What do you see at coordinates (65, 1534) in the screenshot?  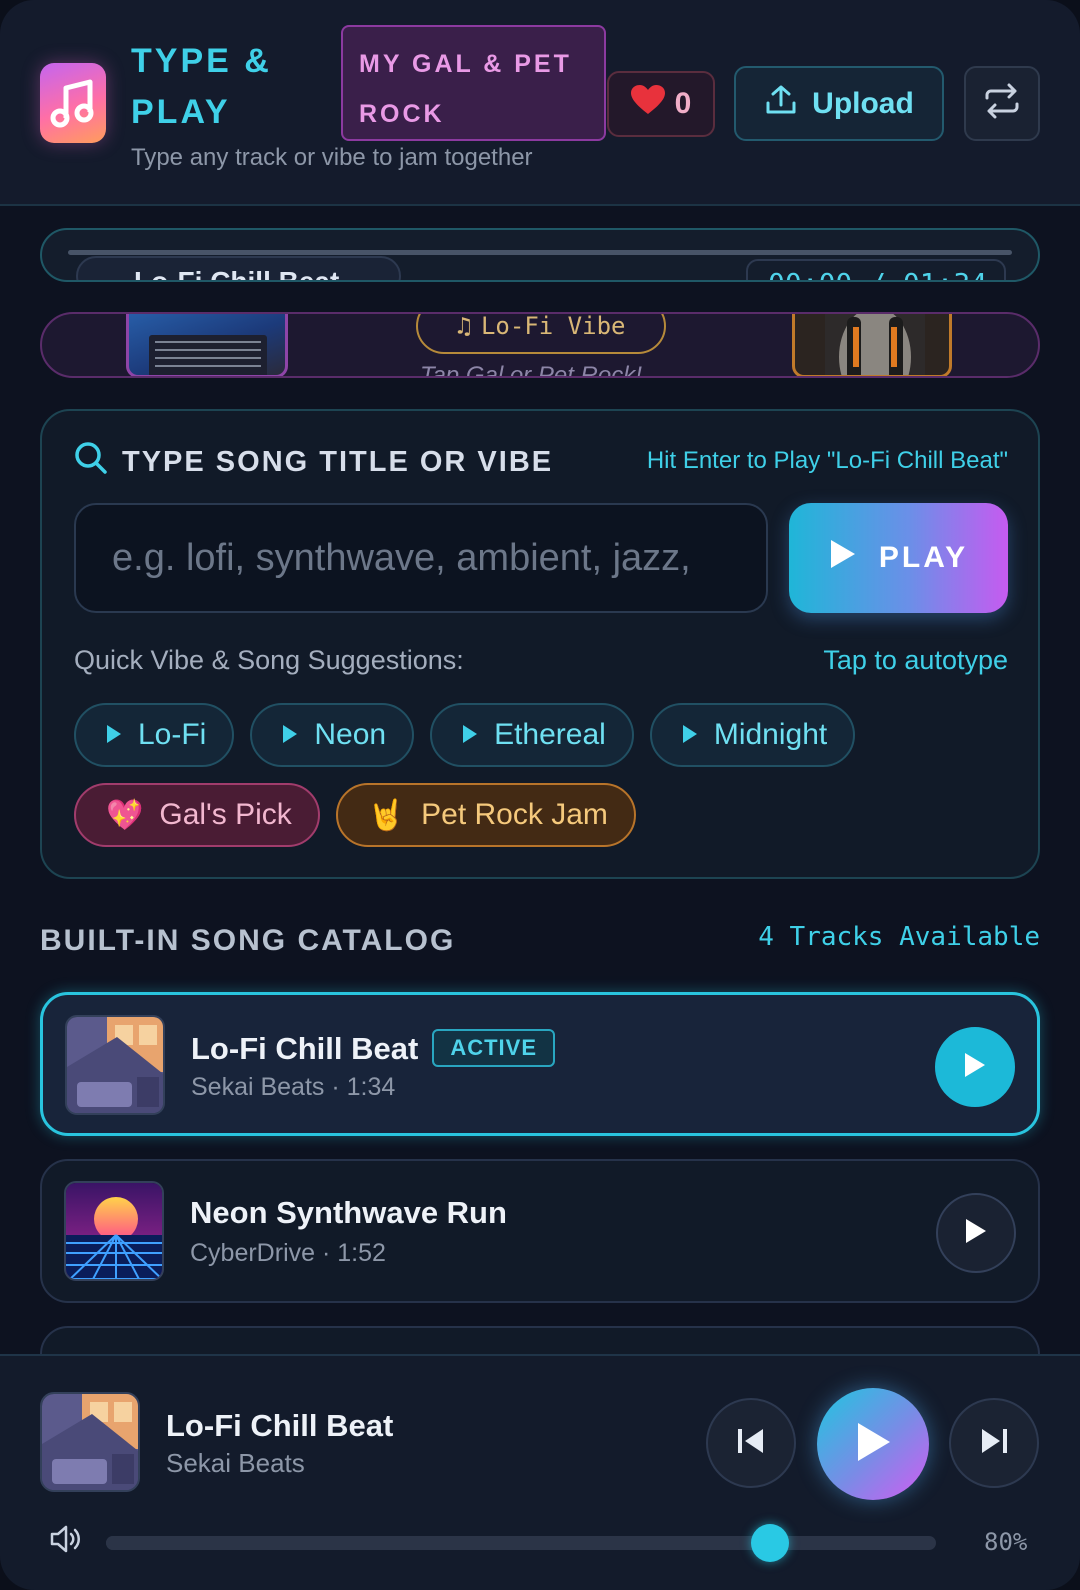 I see `volume-icon` at bounding box center [65, 1534].